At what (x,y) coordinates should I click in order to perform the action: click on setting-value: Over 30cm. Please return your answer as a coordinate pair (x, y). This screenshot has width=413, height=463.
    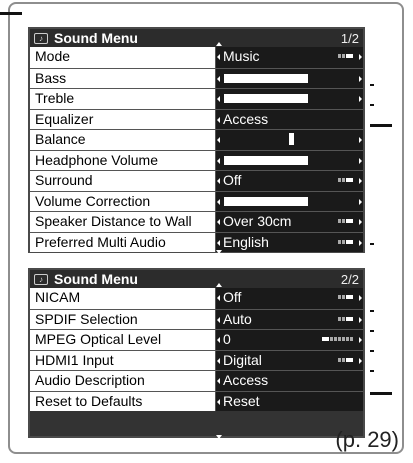
    Looking at the image, I should click on (257, 221).